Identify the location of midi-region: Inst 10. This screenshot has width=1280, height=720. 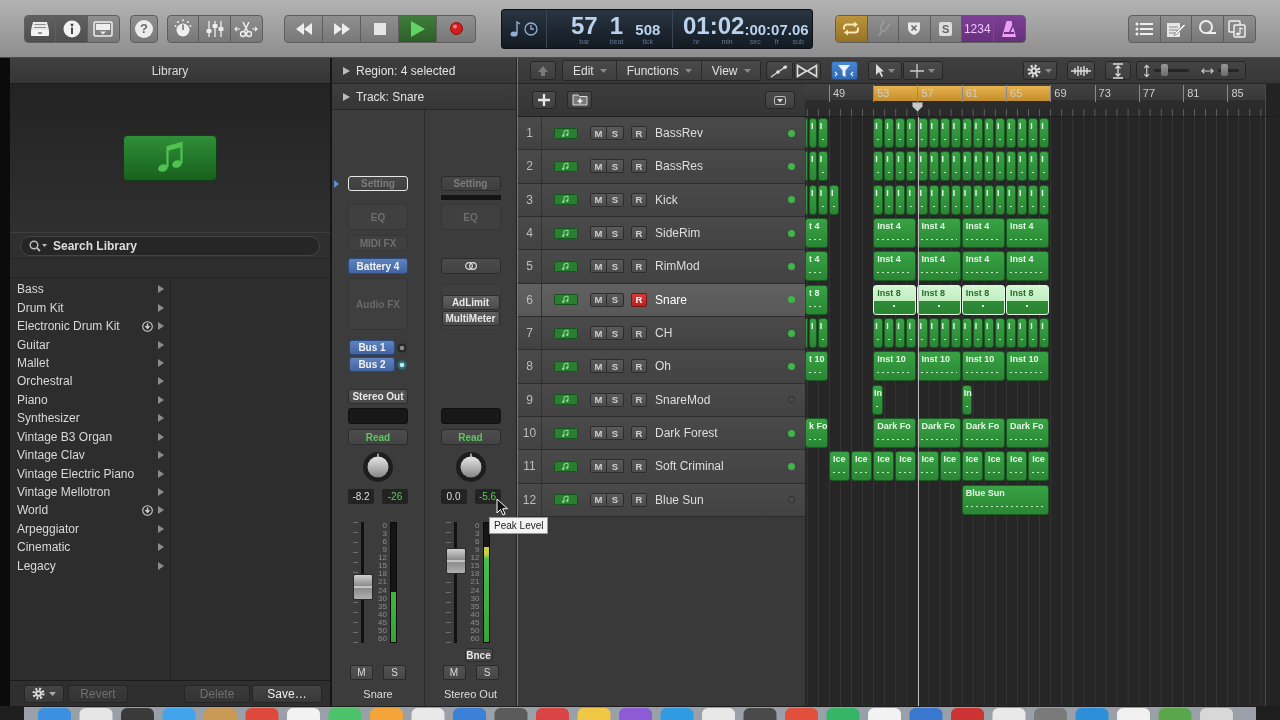
(939, 366).